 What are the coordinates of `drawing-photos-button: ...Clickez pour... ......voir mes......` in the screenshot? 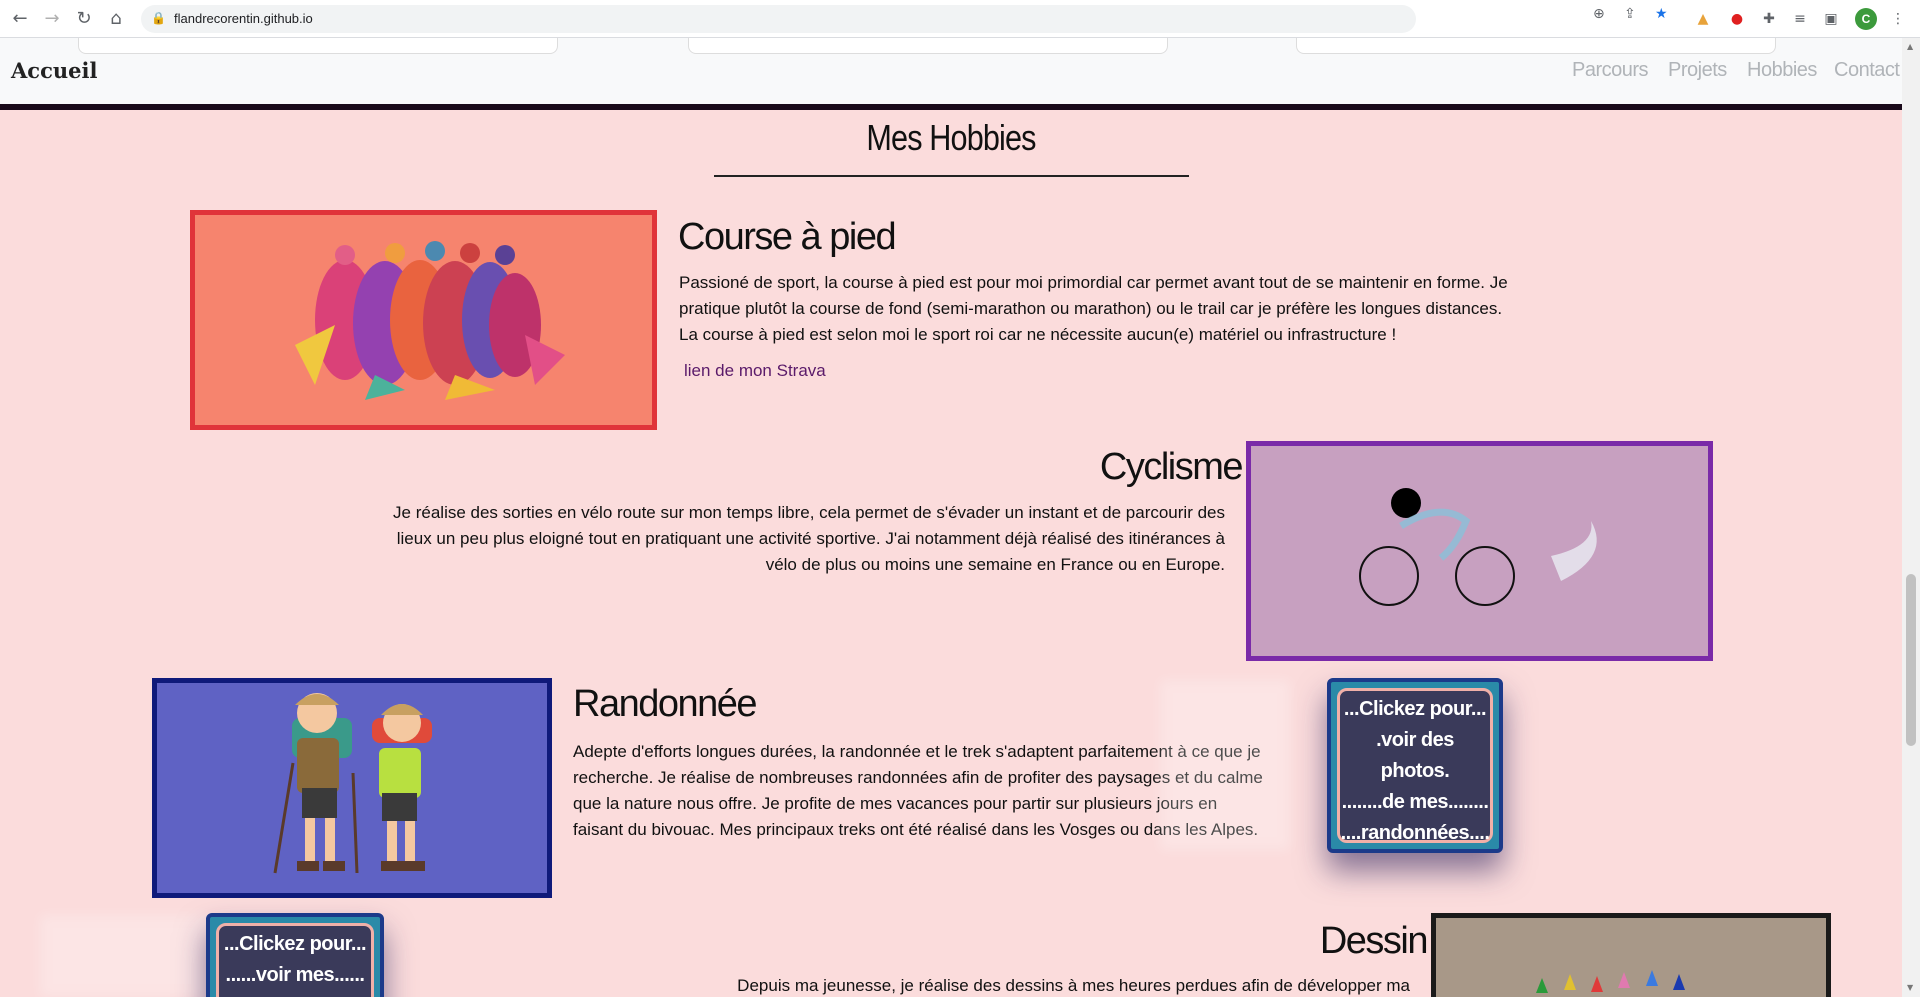 It's located at (295, 955).